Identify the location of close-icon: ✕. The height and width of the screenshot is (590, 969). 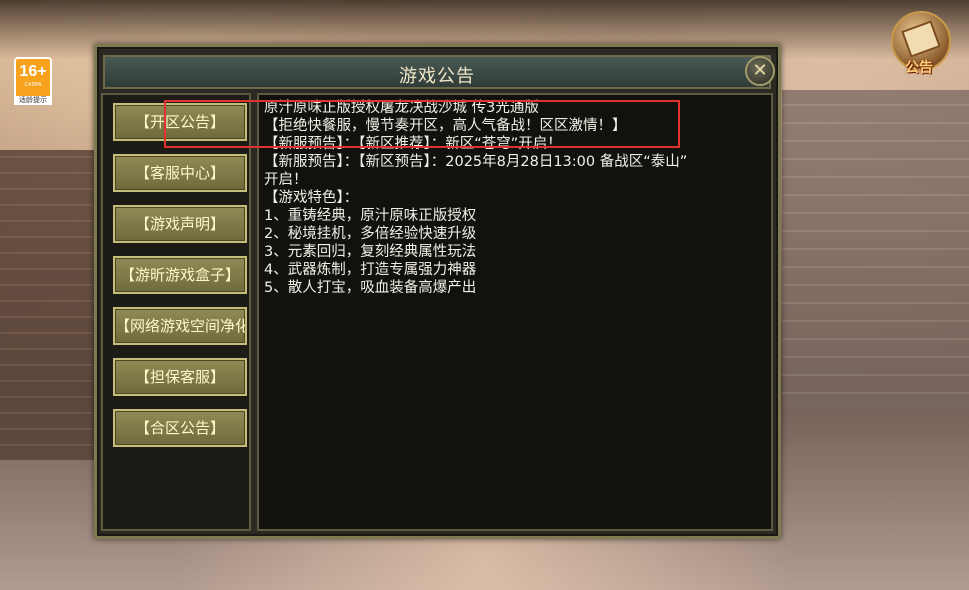
(760, 70).